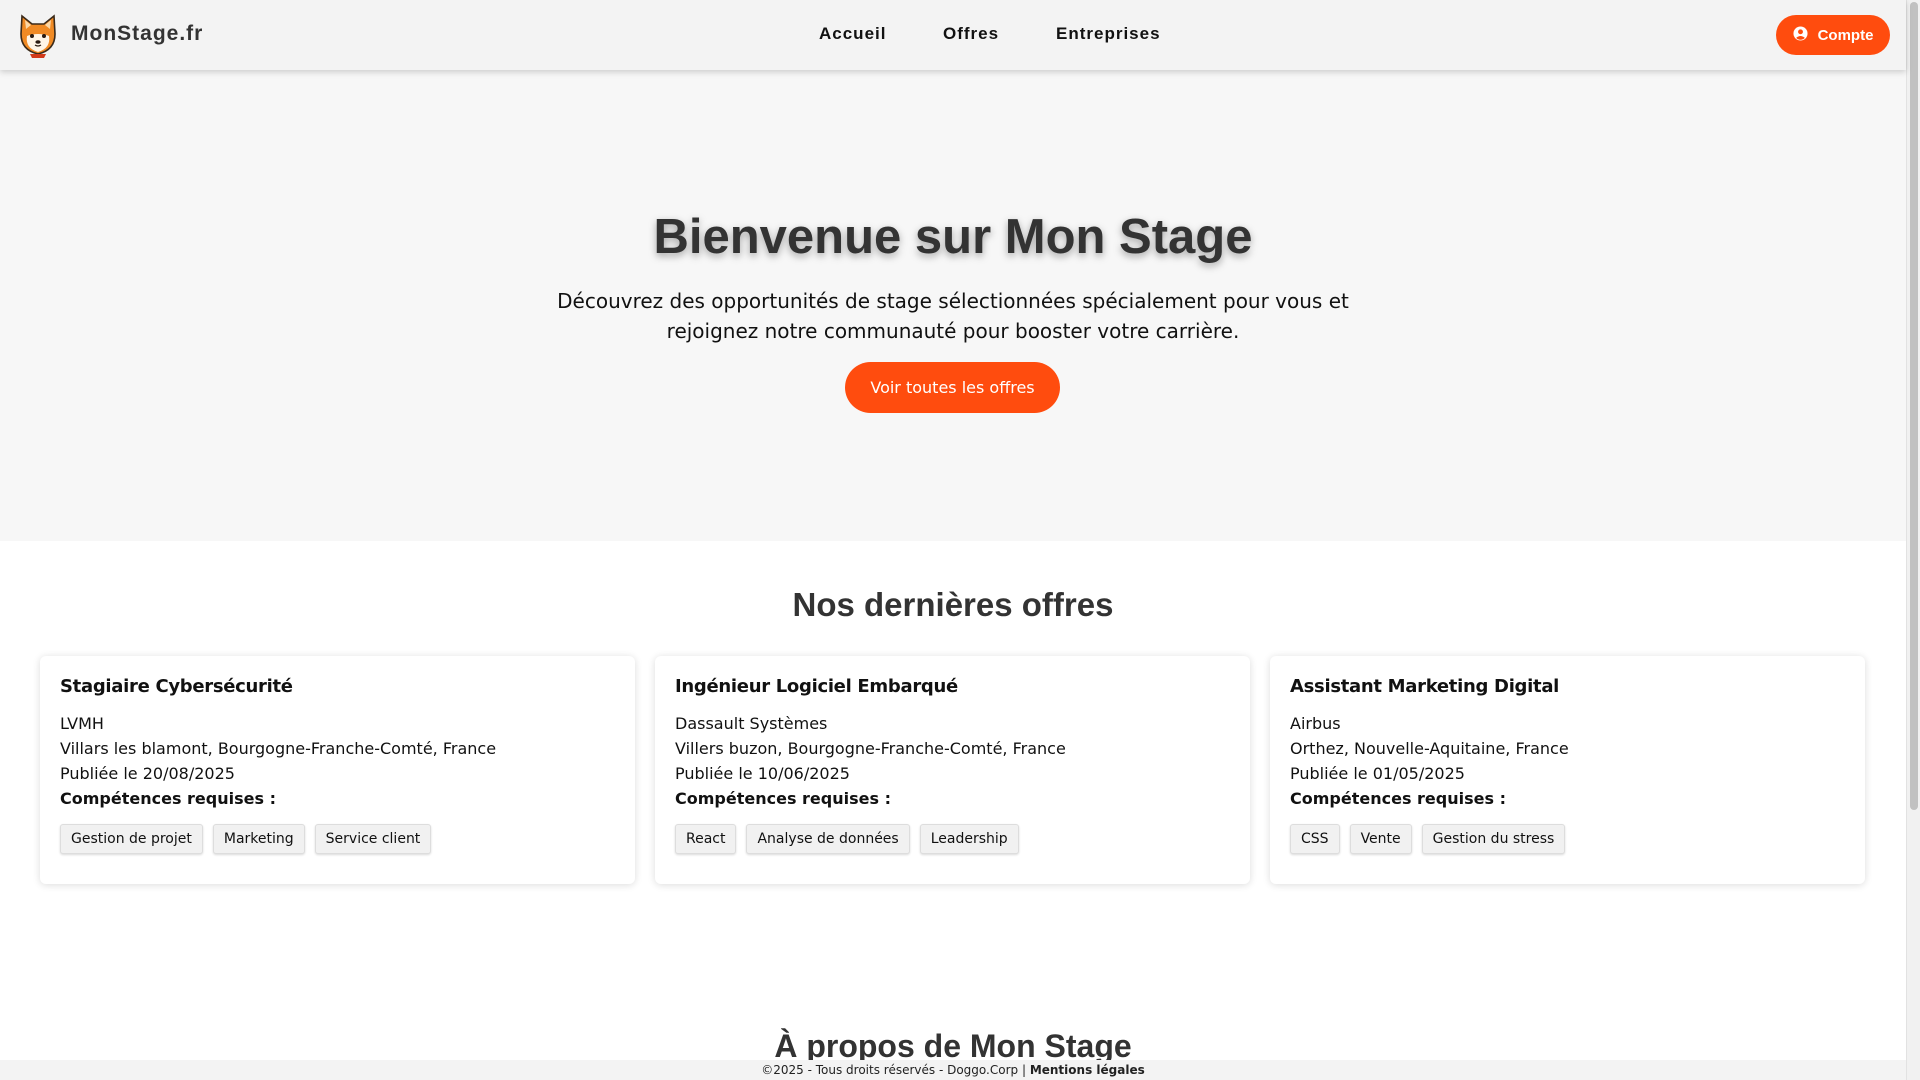 The height and width of the screenshot is (1080, 1920). What do you see at coordinates (969, 839) in the screenshot?
I see `skill-tag: Leadership` at bounding box center [969, 839].